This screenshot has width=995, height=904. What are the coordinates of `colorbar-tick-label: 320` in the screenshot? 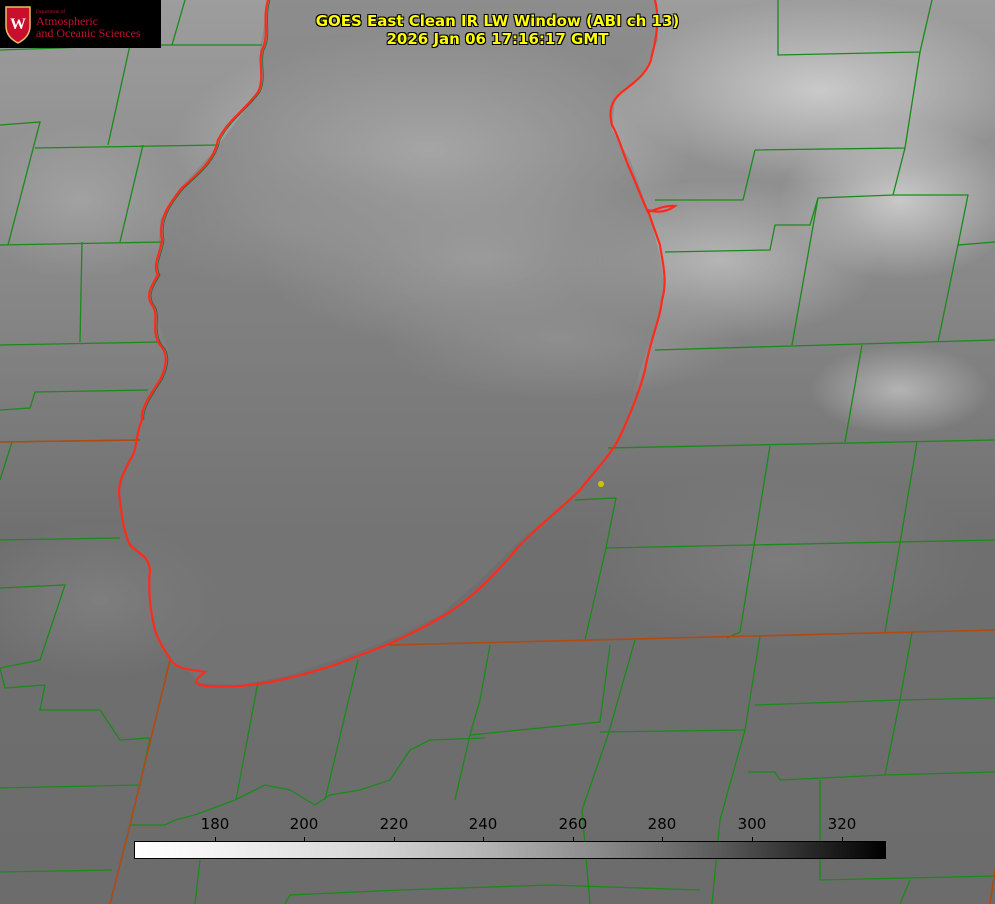 It's located at (842, 824).